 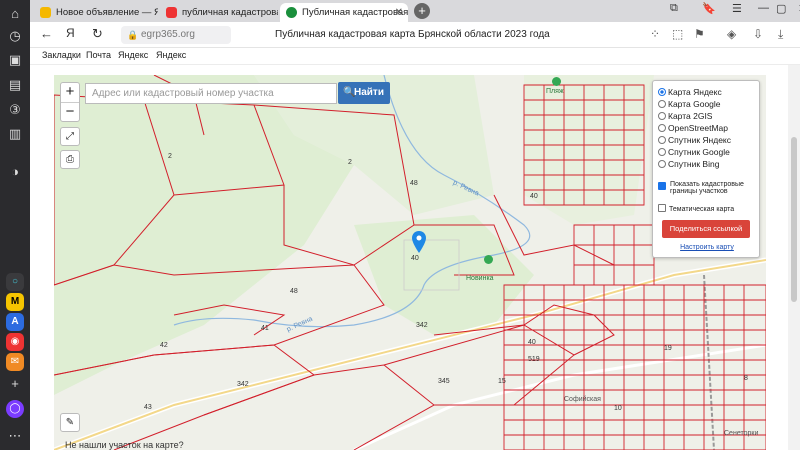 What do you see at coordinates (70, 422) in the screenshot?
I see `ruler-icon: ✎` at bounding box center [70, 422].